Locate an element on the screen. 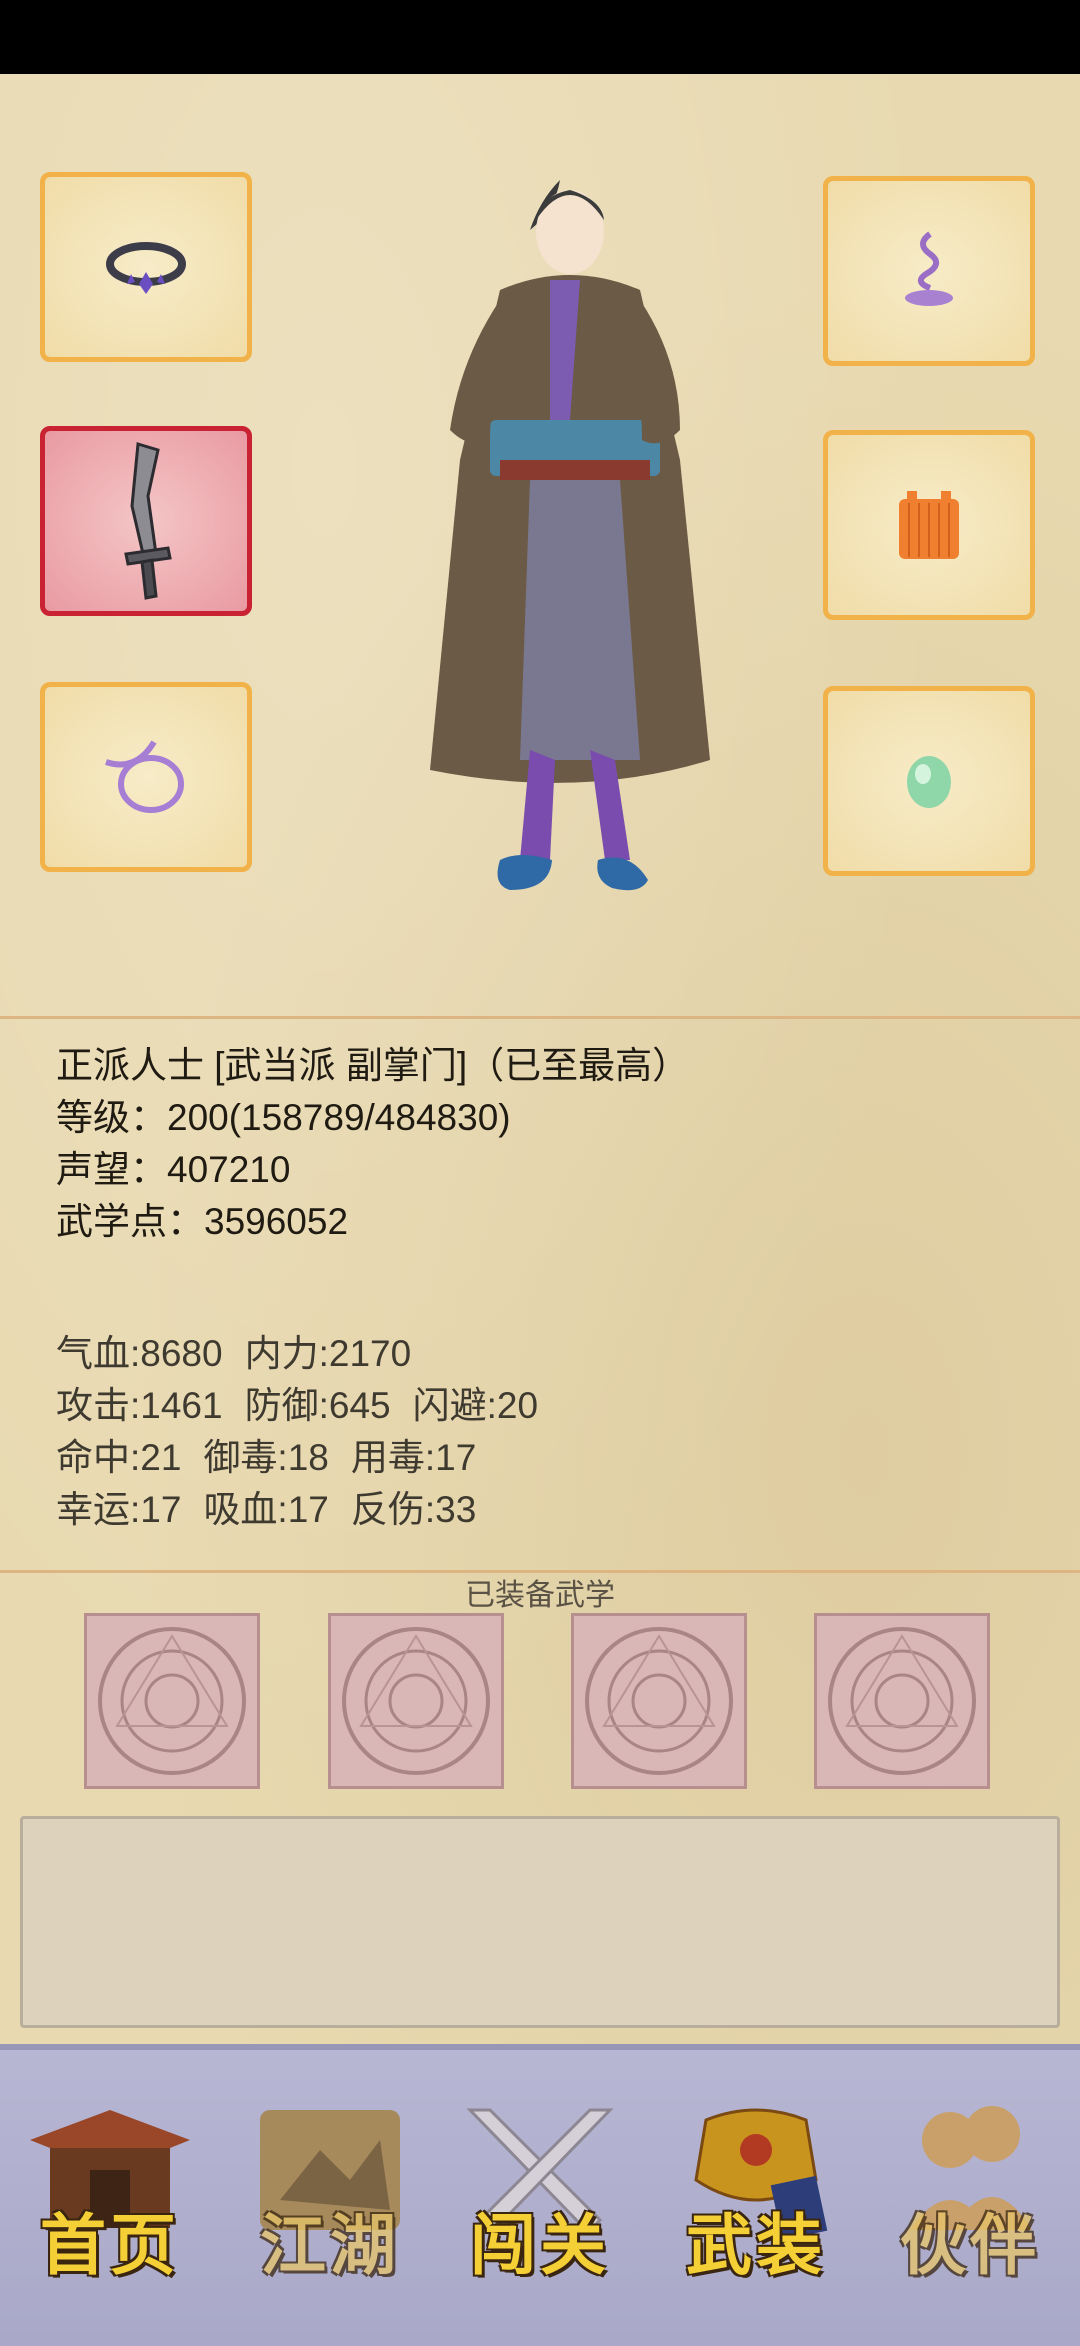  stat-poison-resist: 御毒:18 is located at coordinates (266, 1457).